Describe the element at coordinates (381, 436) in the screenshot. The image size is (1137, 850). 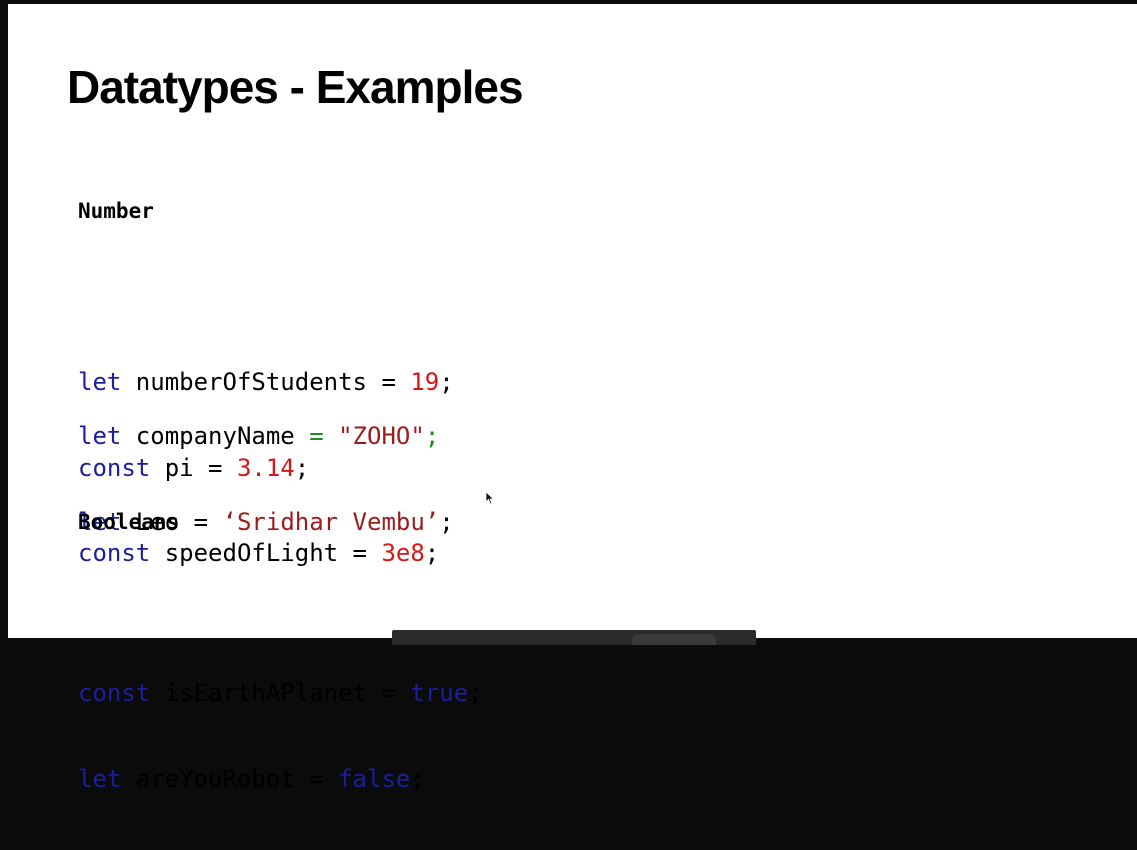
I see `string-literal: "ZOHO"` at that location.